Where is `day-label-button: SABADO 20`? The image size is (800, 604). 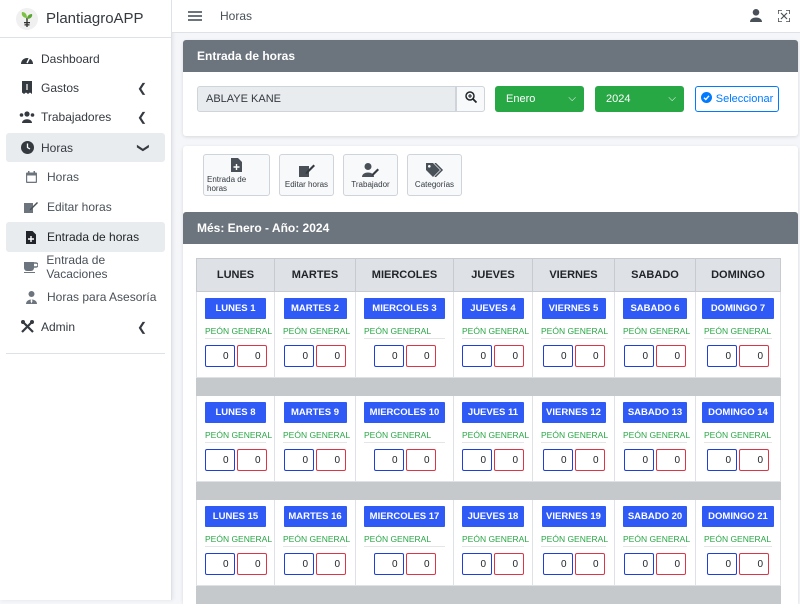 day-label-button: SABADO 20 is located at coordinates (655, 516).